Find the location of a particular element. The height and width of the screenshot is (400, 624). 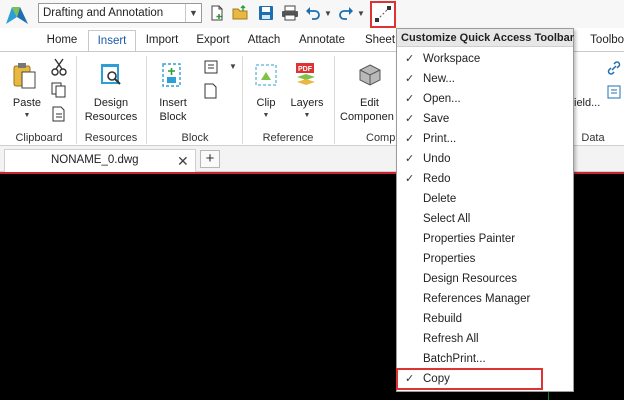

clip-label: Clip is located at coordinates (266, 103).